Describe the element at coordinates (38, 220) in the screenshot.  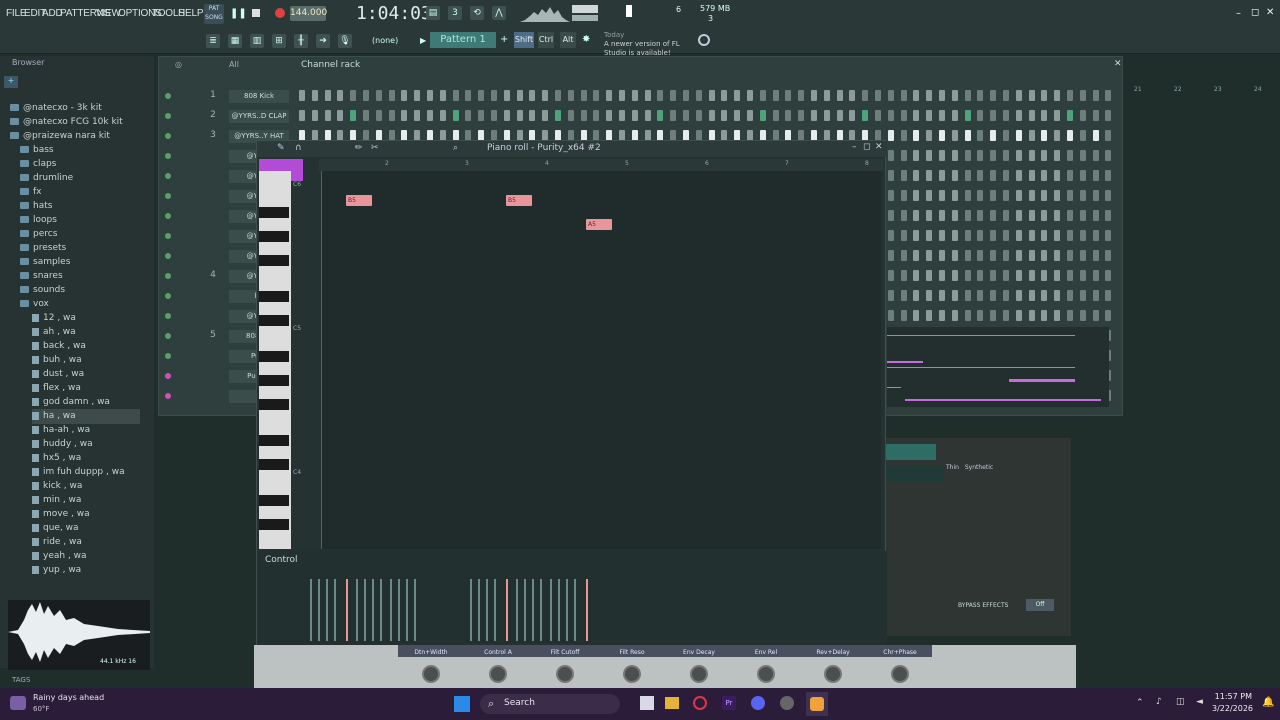
I see `browser-folder: loops` at that location.